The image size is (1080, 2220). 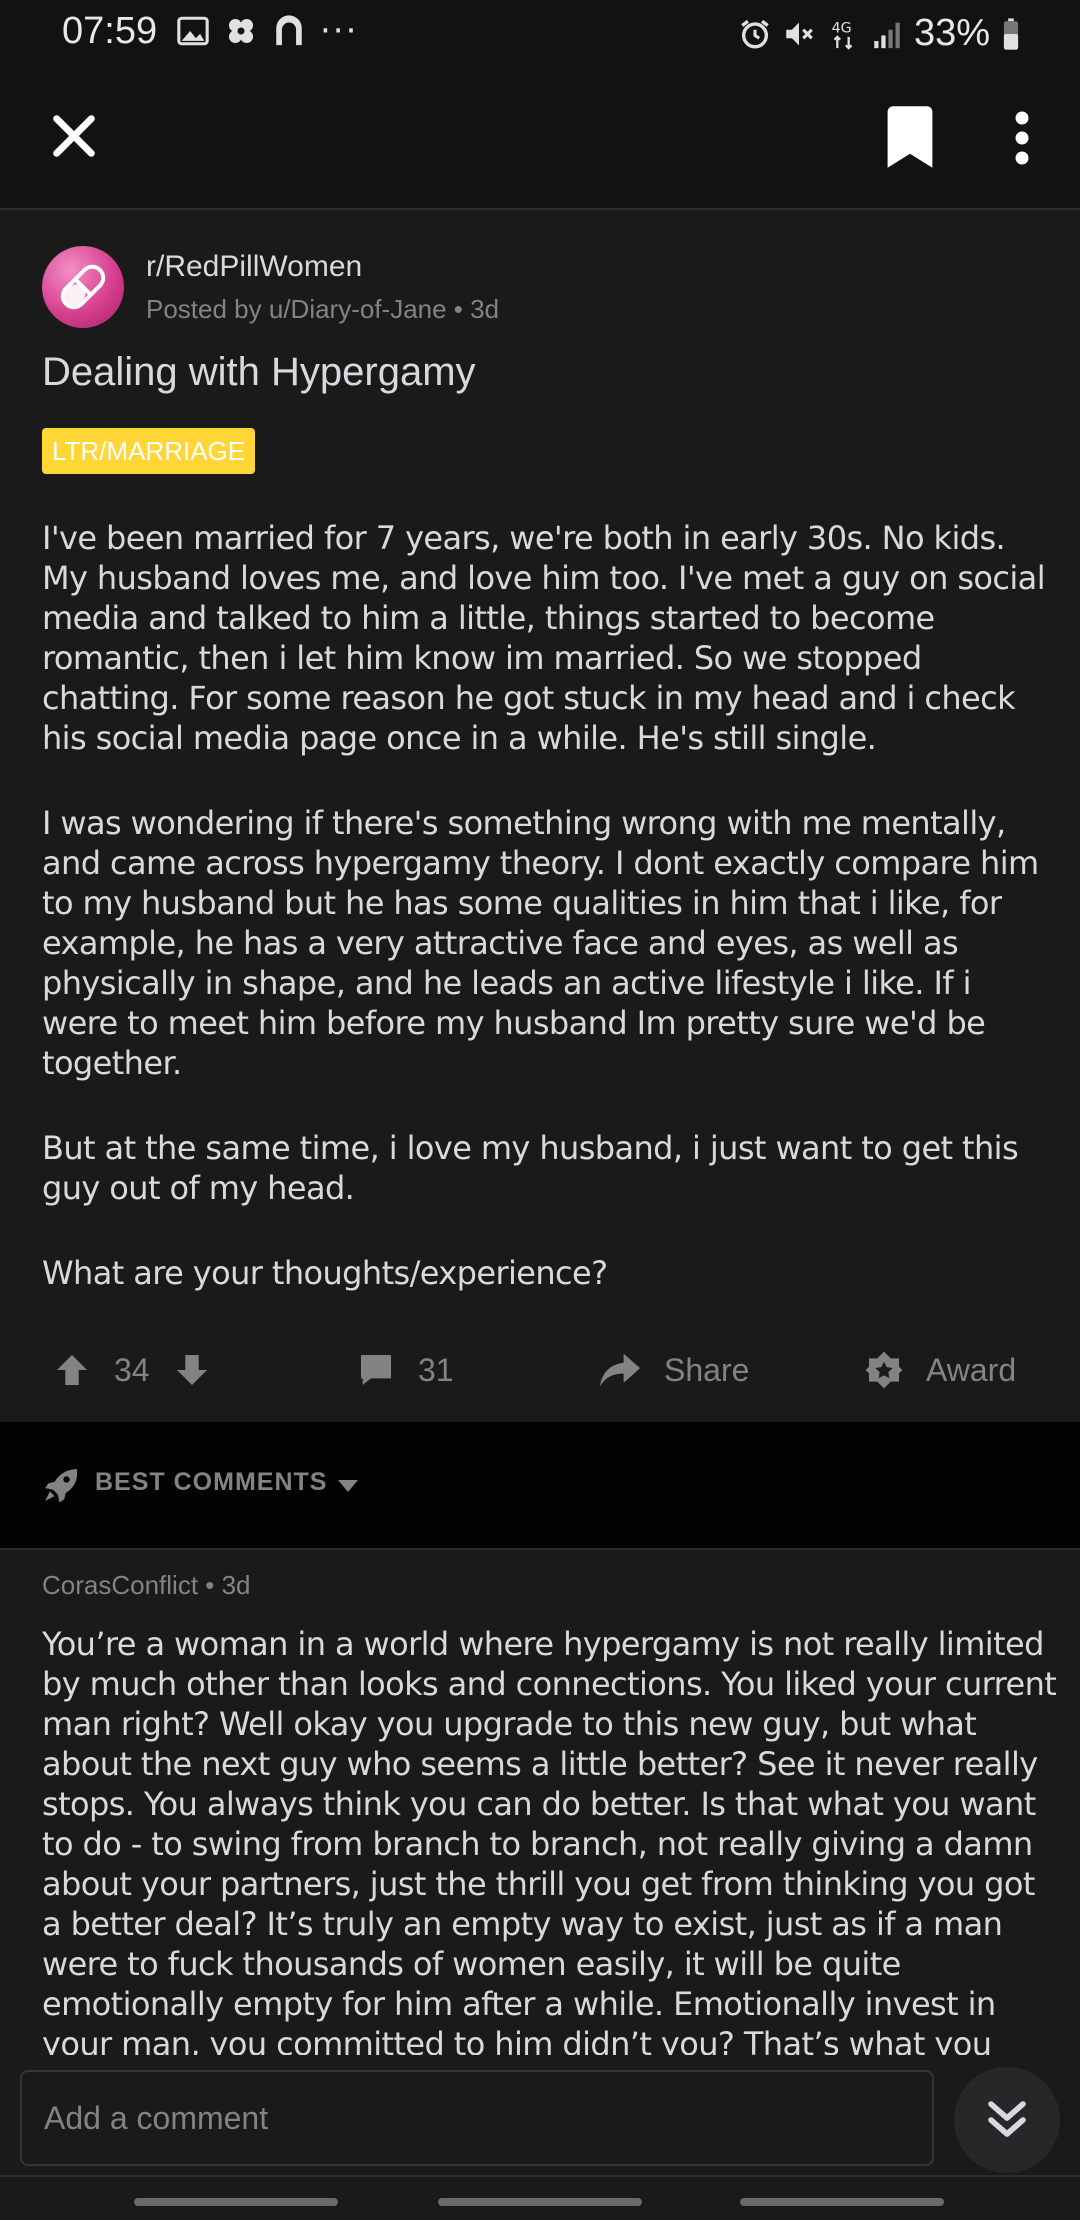 I want to click on network-4g-icon: 4G, so click(x=842, y=35).